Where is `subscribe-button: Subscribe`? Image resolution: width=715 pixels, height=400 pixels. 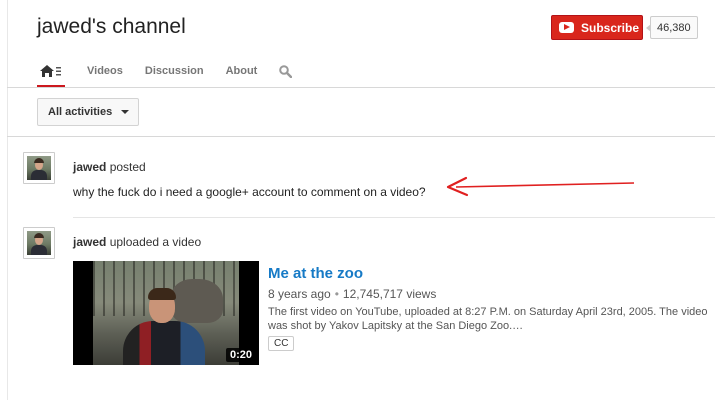
subscribe-button: Subscribe is located at coordinates (597, 27).